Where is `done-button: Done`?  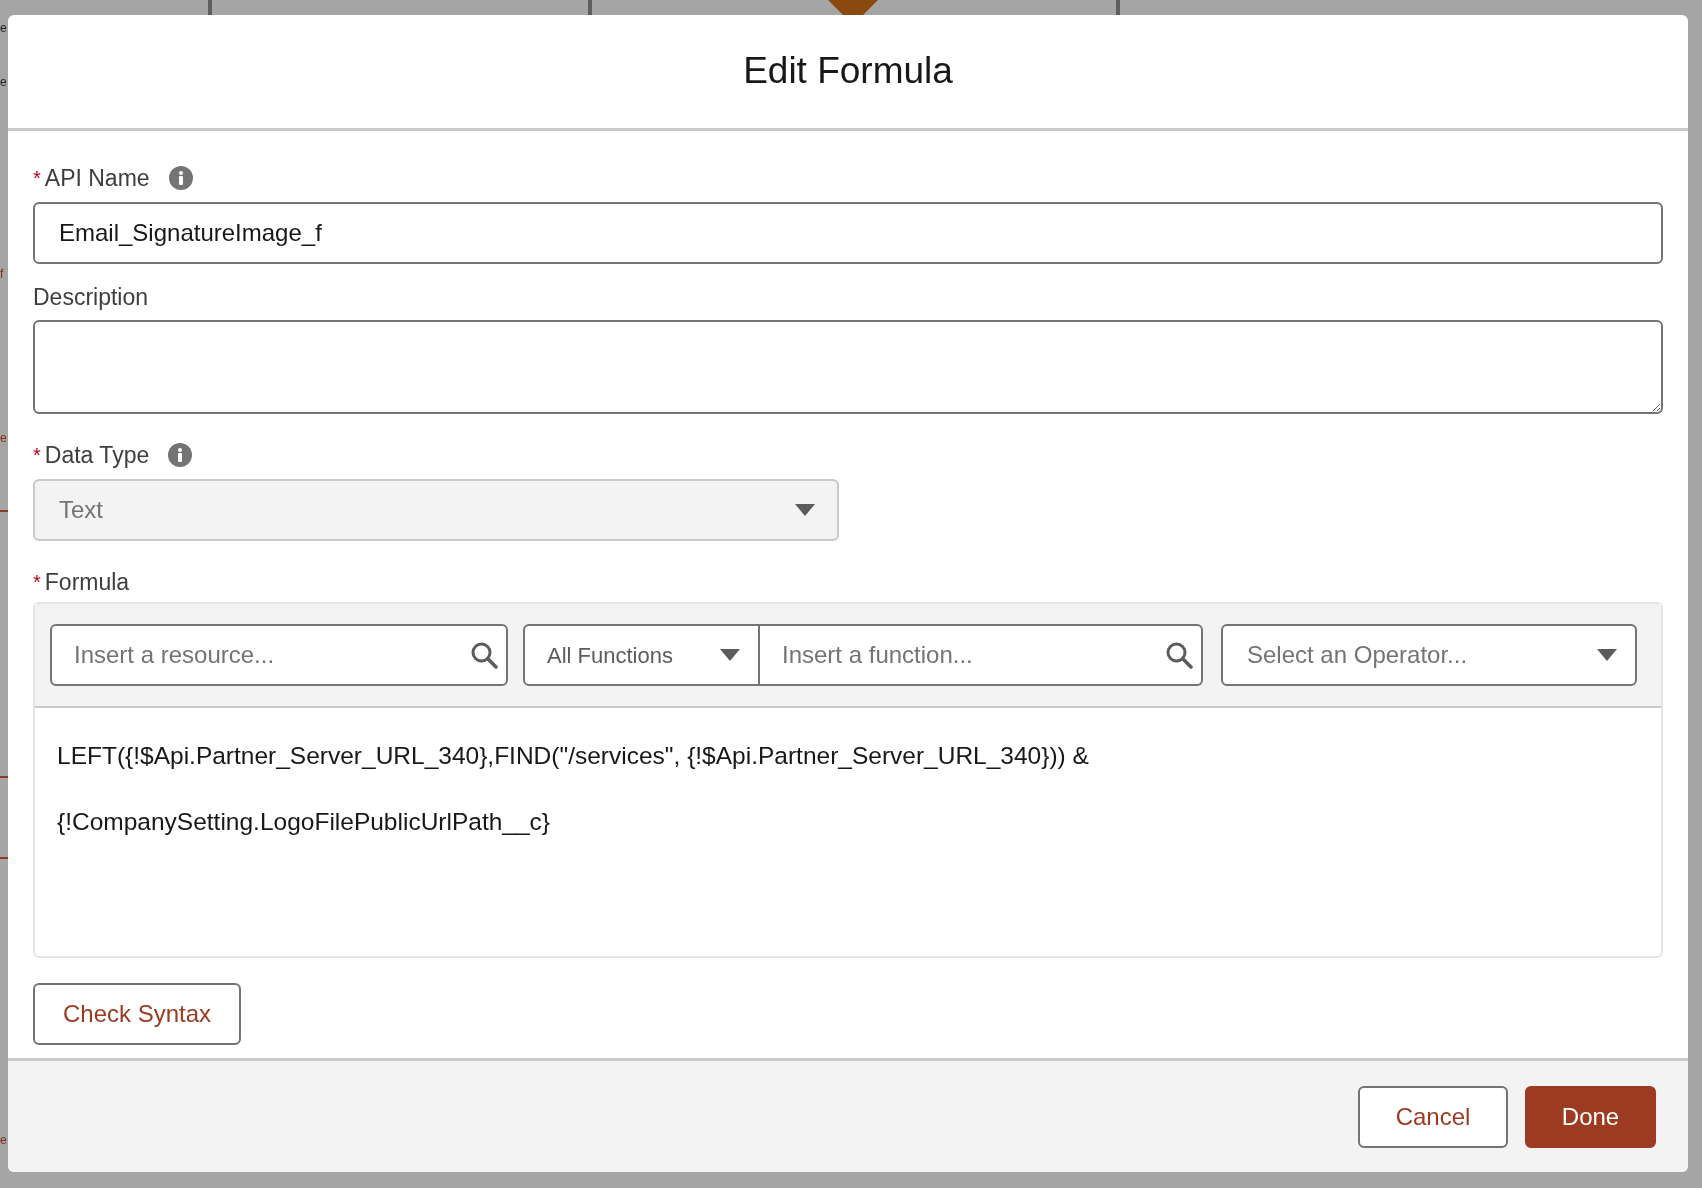
done-button: Done is located at coordinates (1590, 1116).